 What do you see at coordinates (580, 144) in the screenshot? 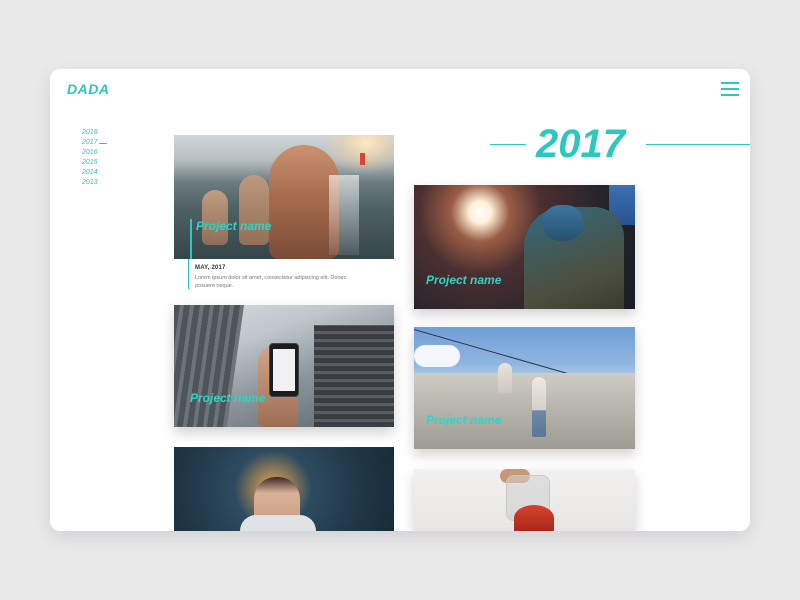
I see `year-heading: 2017` at bounding box center [580, 144].